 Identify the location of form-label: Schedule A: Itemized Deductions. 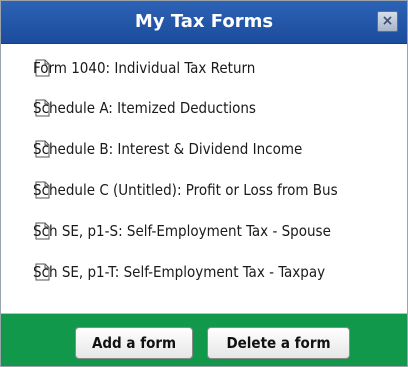
(144, 108).